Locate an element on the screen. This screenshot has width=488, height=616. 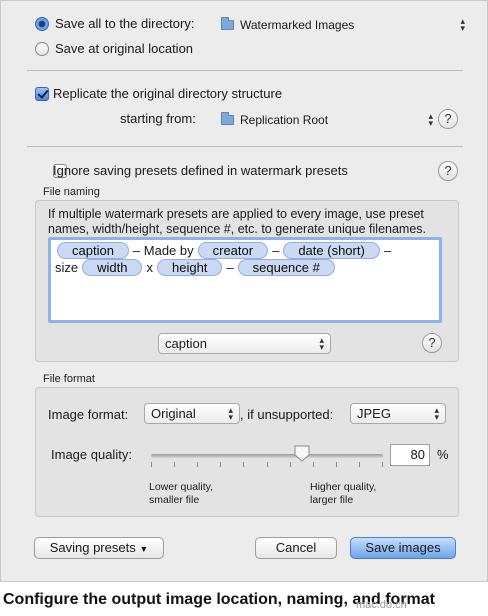
image-format-value: Original is located at coordinates (173, 413).